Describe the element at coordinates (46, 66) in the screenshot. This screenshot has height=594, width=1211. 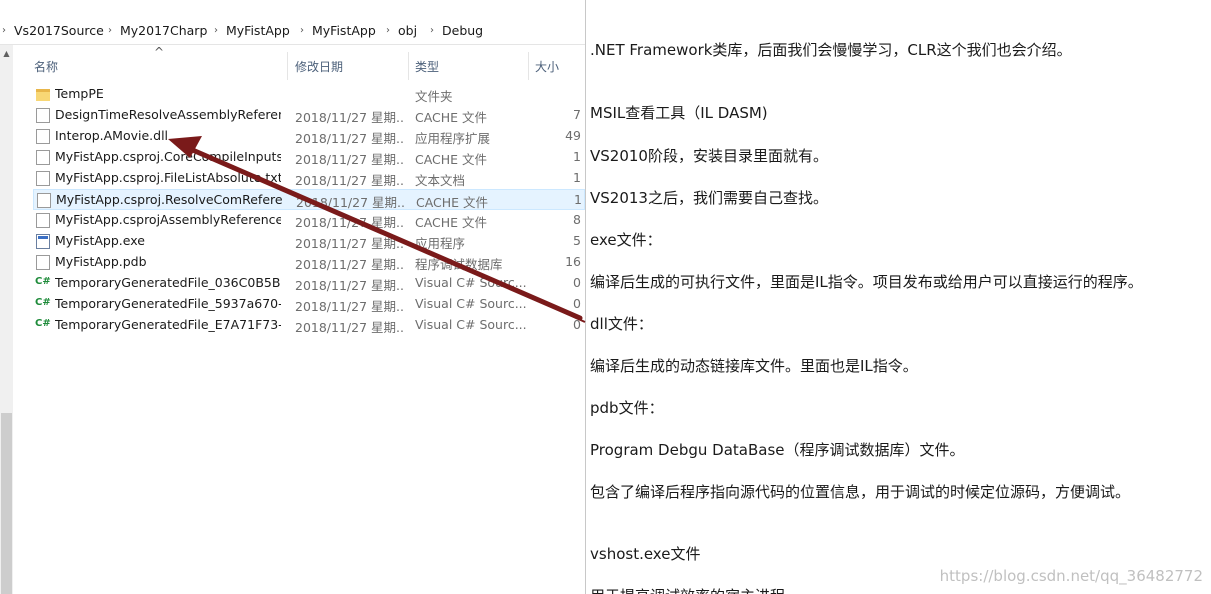
I see `column-header-name: 名称` at that location.